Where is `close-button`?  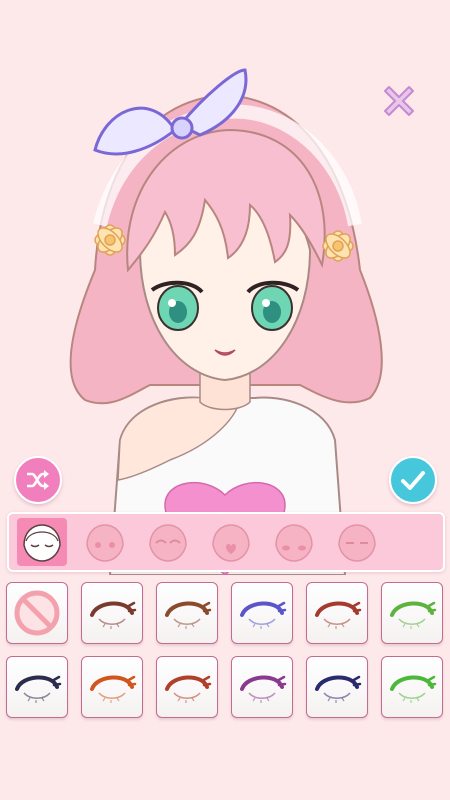
close-button is located at coordinates (399, 101).